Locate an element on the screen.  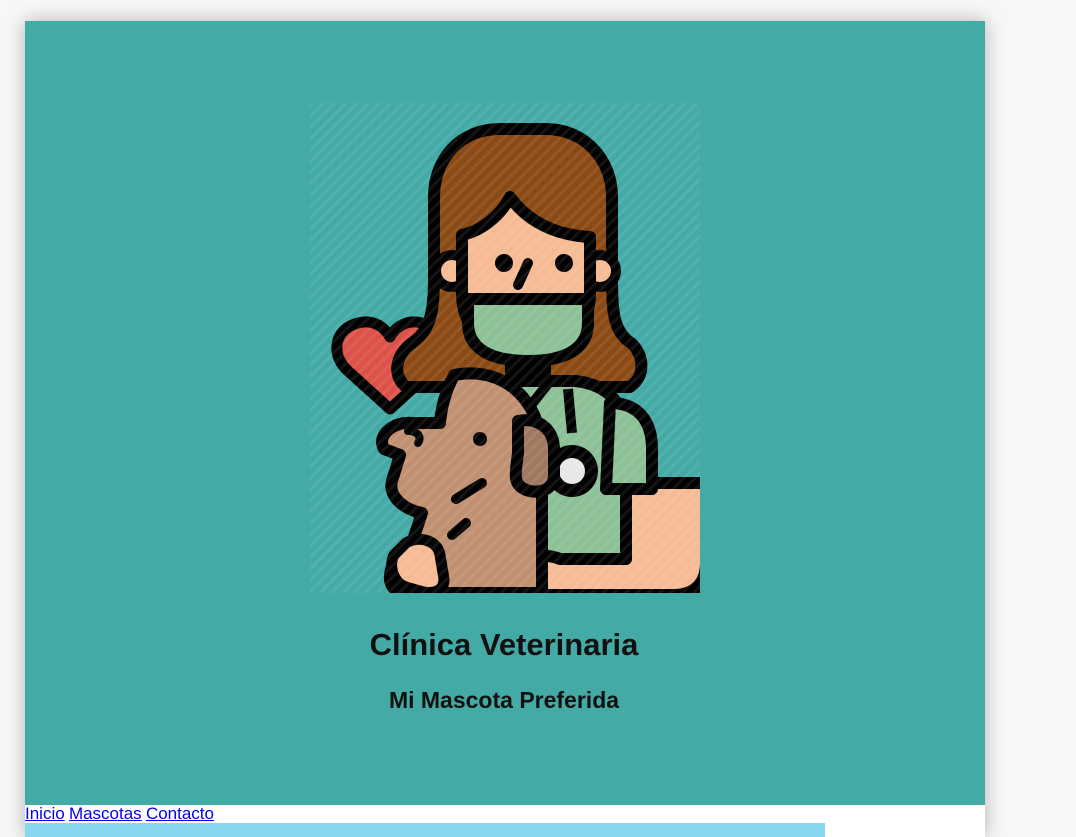
nav-link-mascotas: Mascotas is located at coordinates (105, 813).